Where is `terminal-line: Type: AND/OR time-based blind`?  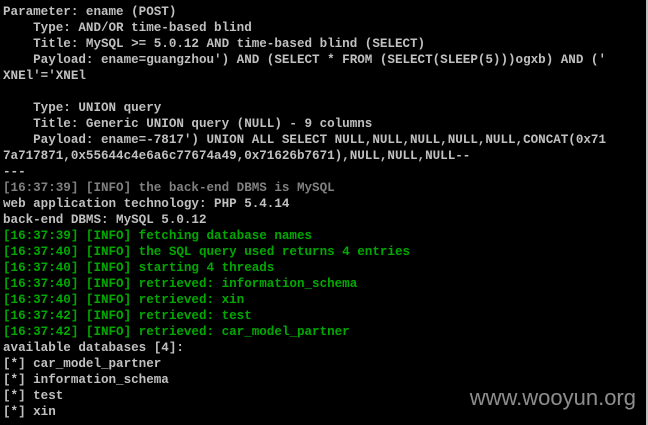 terminal-line: Type: AND/OR time-based blind is located at coordinates (127, 28).